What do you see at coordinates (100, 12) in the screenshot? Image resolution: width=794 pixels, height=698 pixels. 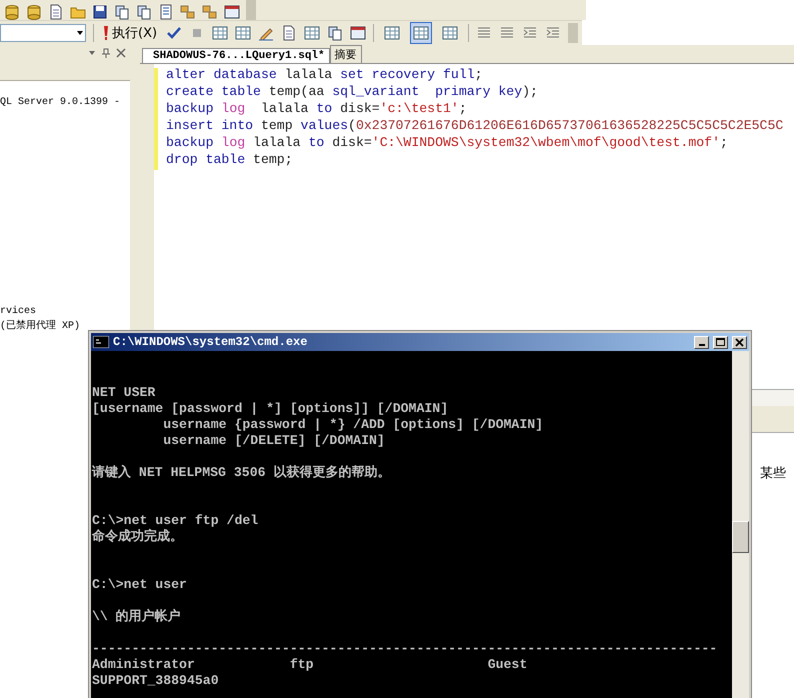 I see `save-icon` at bounding box center [100, 12].